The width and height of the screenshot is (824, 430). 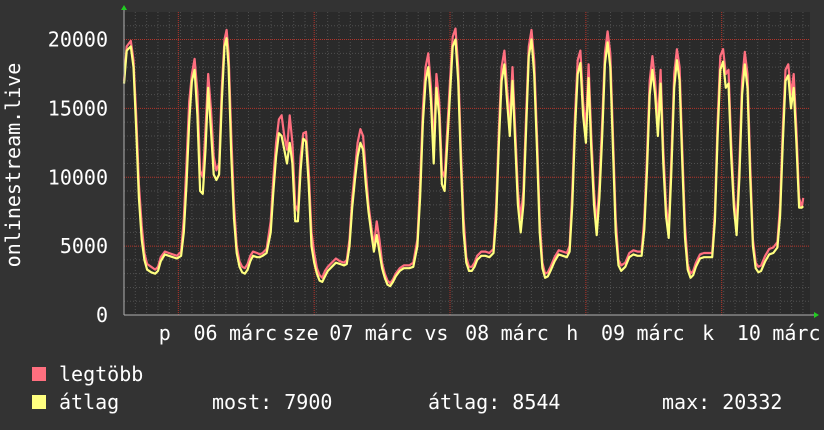 What do you see at coordinates (124, 7) in the screenshot?
I see `y-axis-arrow` at bounding box center [124, 7].